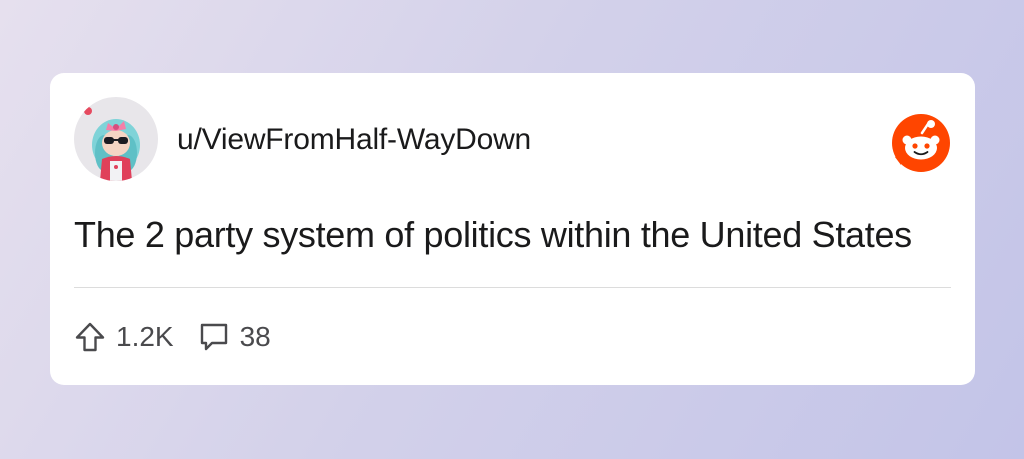  What do you see at coordinates (234, 337) in the screenshot?
I see `comments-button: 38` at bounding box center [234, 337].